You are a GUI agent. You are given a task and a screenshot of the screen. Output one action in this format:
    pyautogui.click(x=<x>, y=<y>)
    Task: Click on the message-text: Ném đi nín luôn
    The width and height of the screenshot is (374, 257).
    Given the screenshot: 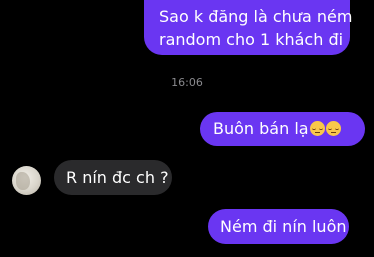 What is the action you would take?
    pyautogui.click(x=283, y=226)
    